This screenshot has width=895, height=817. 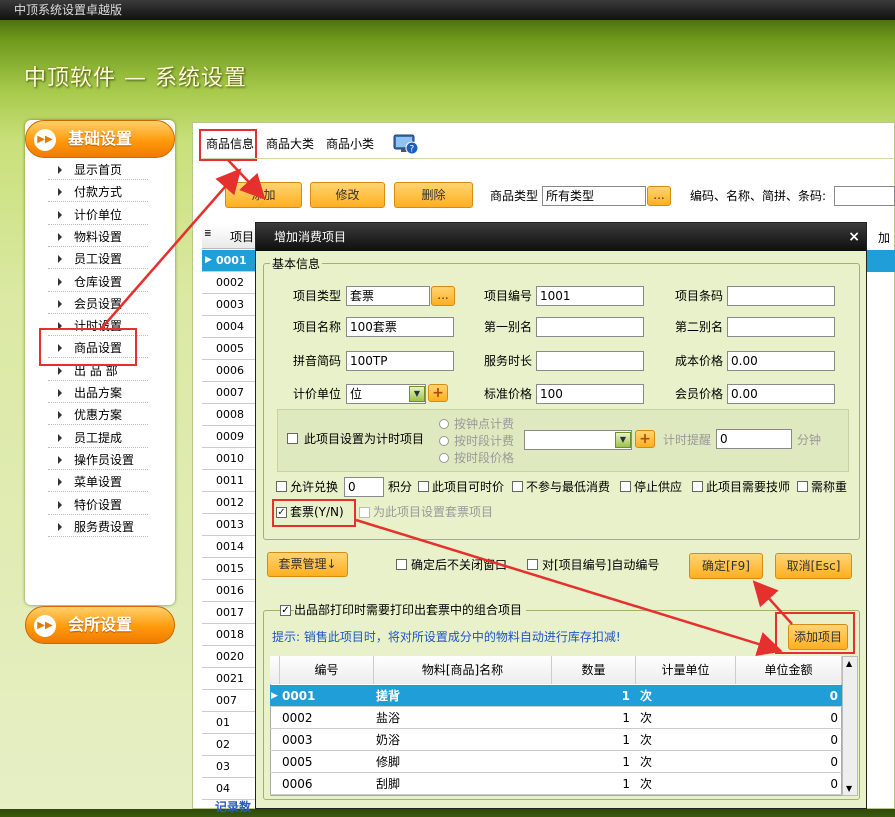 What do you see at coordinates (170, 249) in the screenshot?
I see `arrow-menu-to-add` at bounding box center [170, 249].